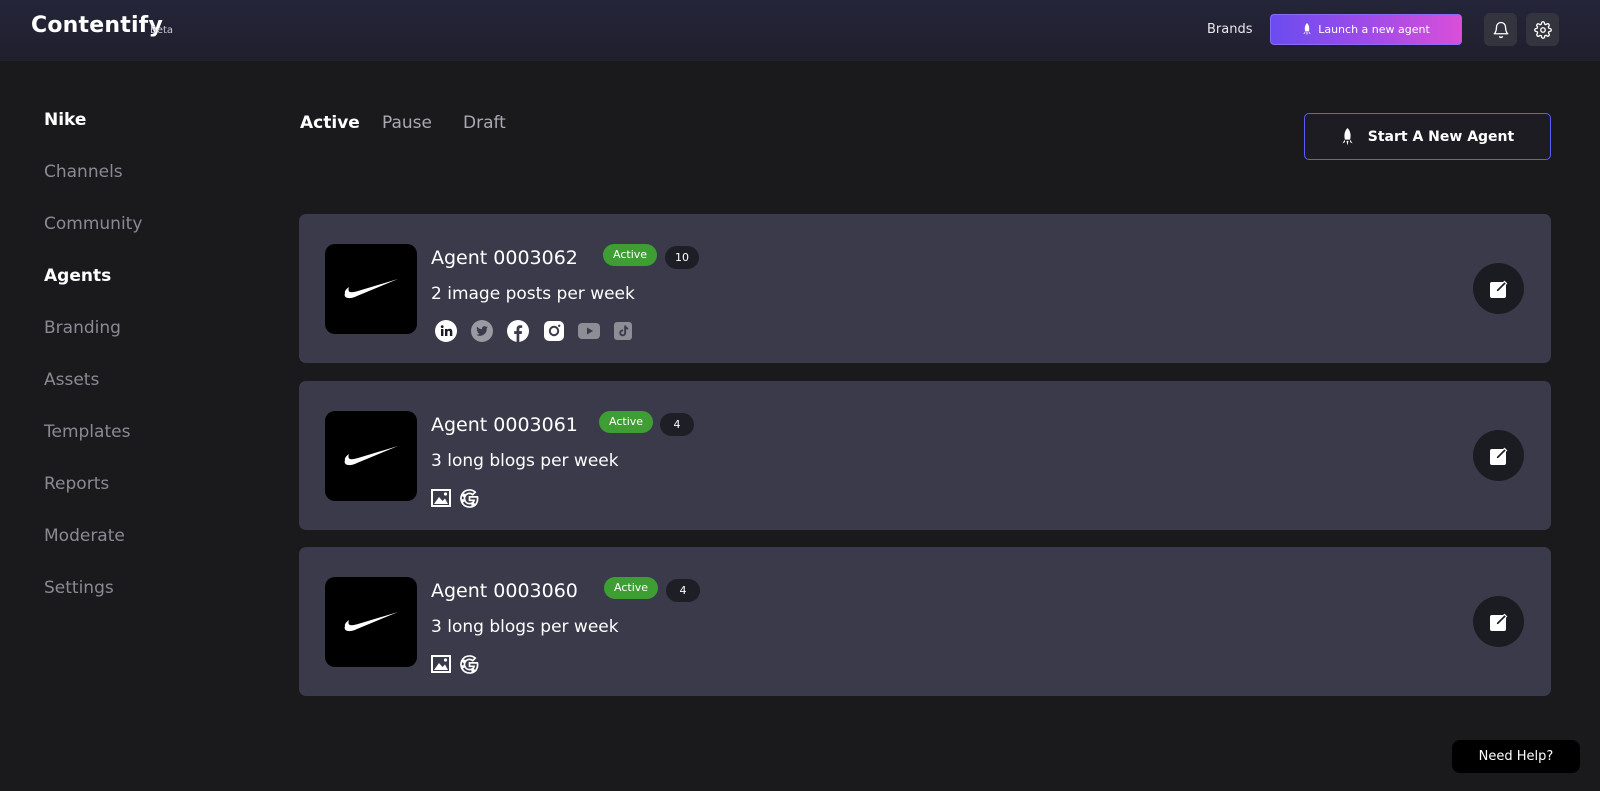  Describe the element at coordinates (407, 123) in the screenshot. I see `tab-pause: Pause` at that location.